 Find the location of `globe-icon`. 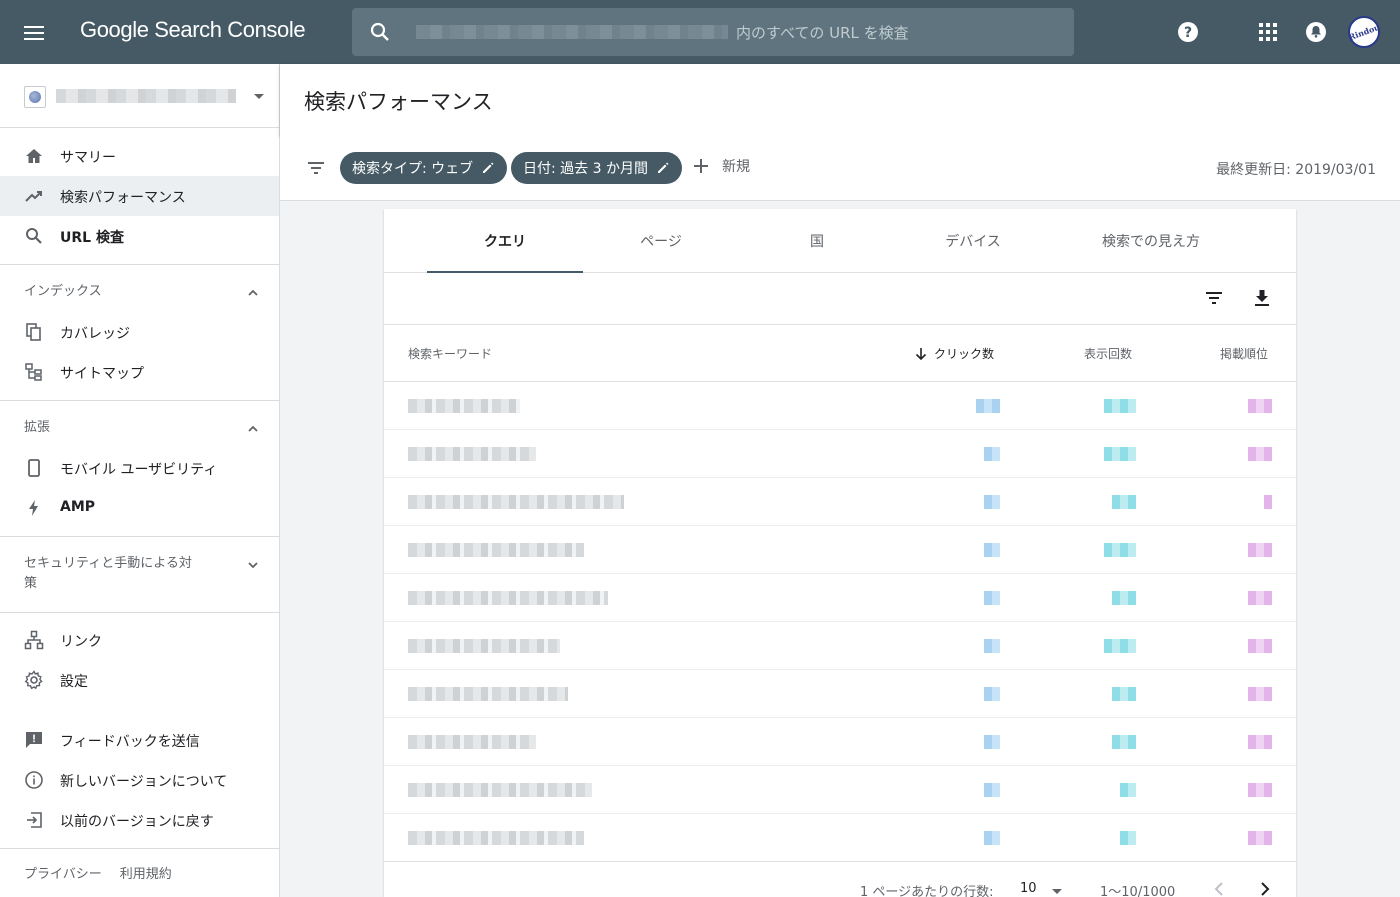

globe-icon is located at coordinates (35, 97).